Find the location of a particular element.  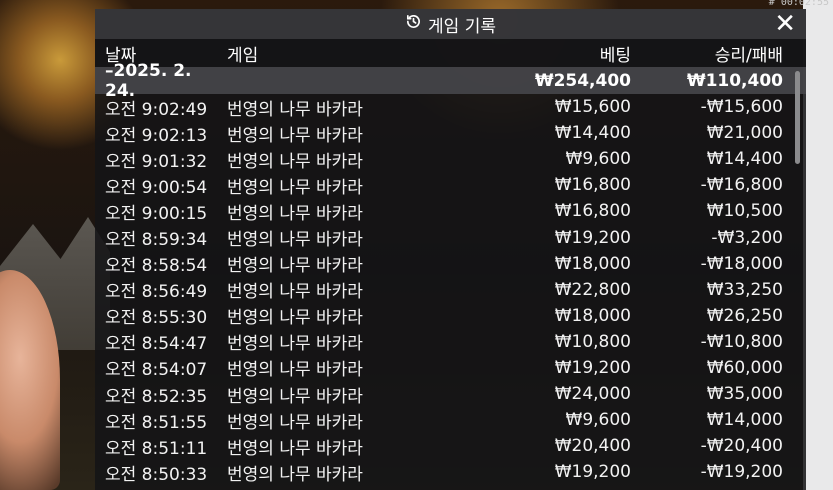

row-winloss: ₩10,500 is located at coordinates (744, 211).